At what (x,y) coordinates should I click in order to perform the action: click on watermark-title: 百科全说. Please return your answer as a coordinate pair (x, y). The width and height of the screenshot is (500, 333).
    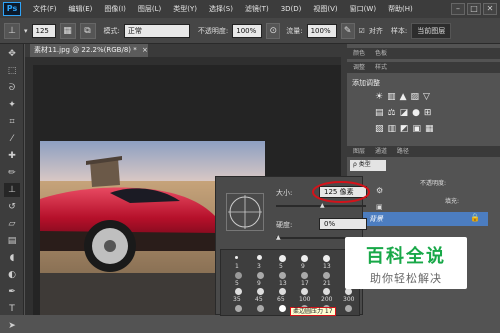
    Looking at the image, I should click on (406, 256).